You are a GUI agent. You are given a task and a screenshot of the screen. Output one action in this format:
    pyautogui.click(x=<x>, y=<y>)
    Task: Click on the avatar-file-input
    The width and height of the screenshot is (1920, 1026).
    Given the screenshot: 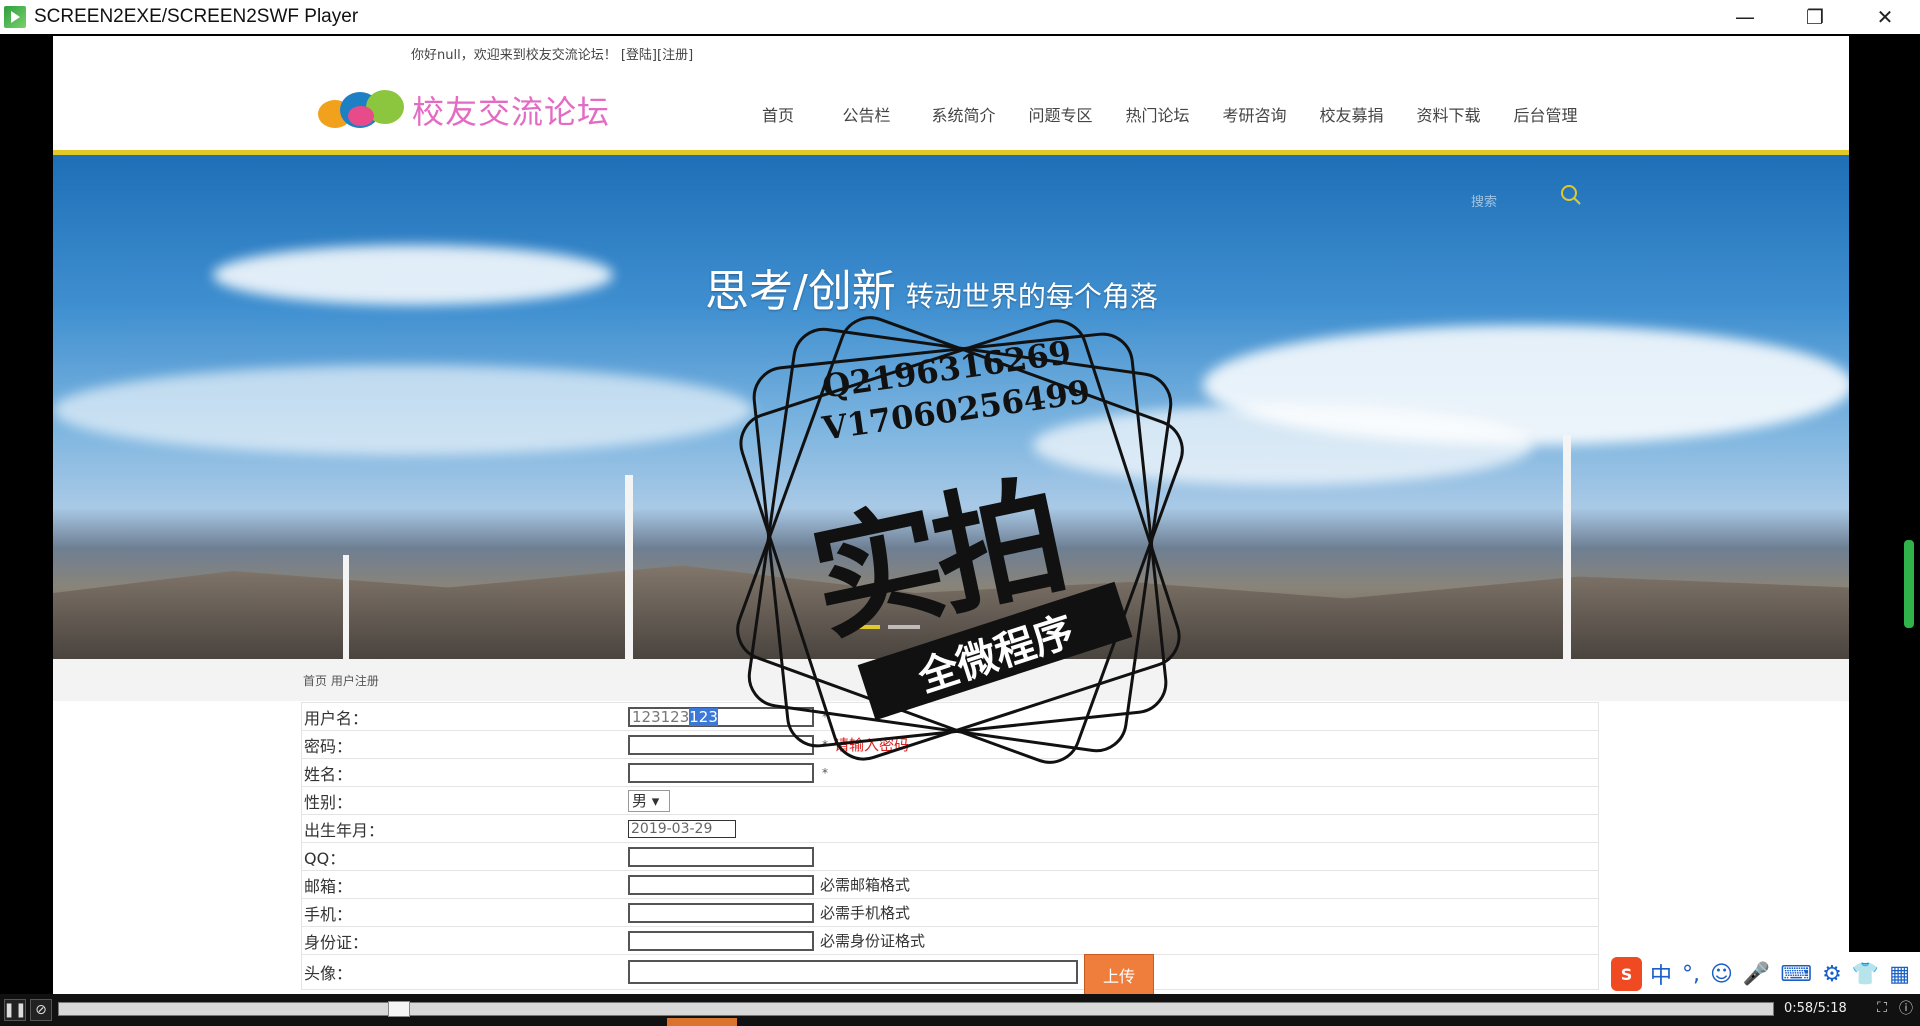 What is the action you would take?
    pyautogui.click(x=853, y=972)
    